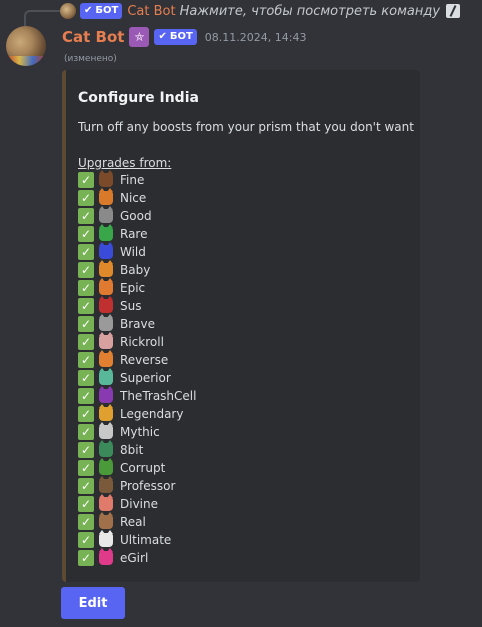 This screenshot has width=482, height=627. Describe the element at coordinates (132, 180) in the screenshot. I see `upgrade-label: Fine` at that location.